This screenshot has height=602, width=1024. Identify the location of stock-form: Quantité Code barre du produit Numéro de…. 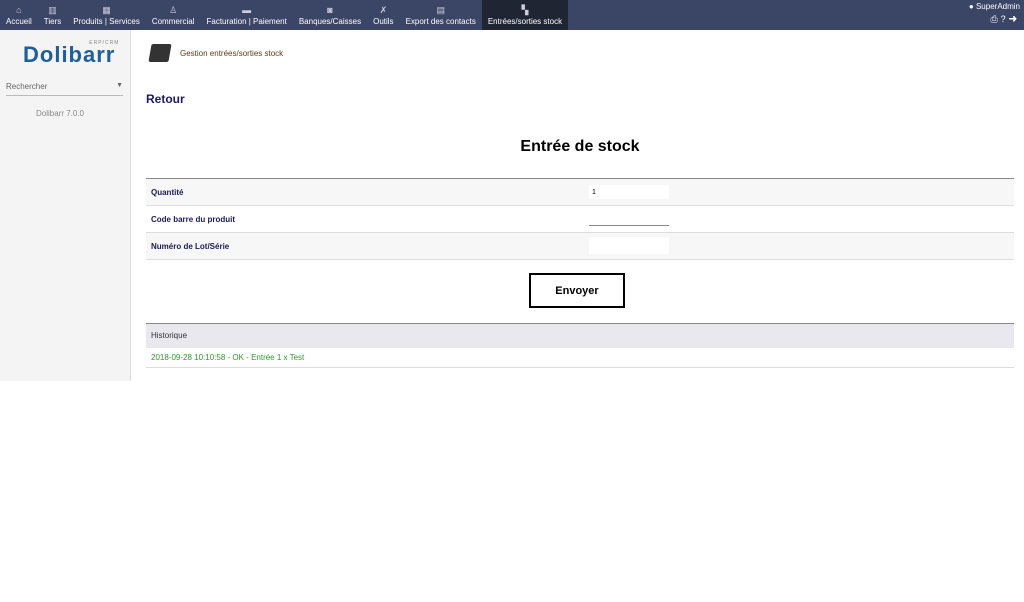
(580, 219).